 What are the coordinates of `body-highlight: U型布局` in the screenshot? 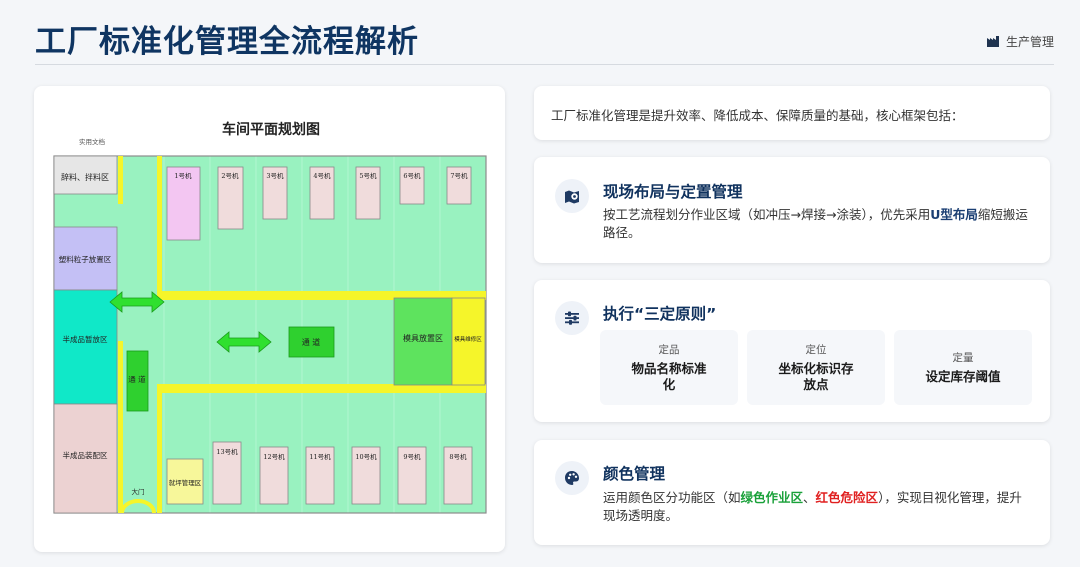 It's located at (954, 214).